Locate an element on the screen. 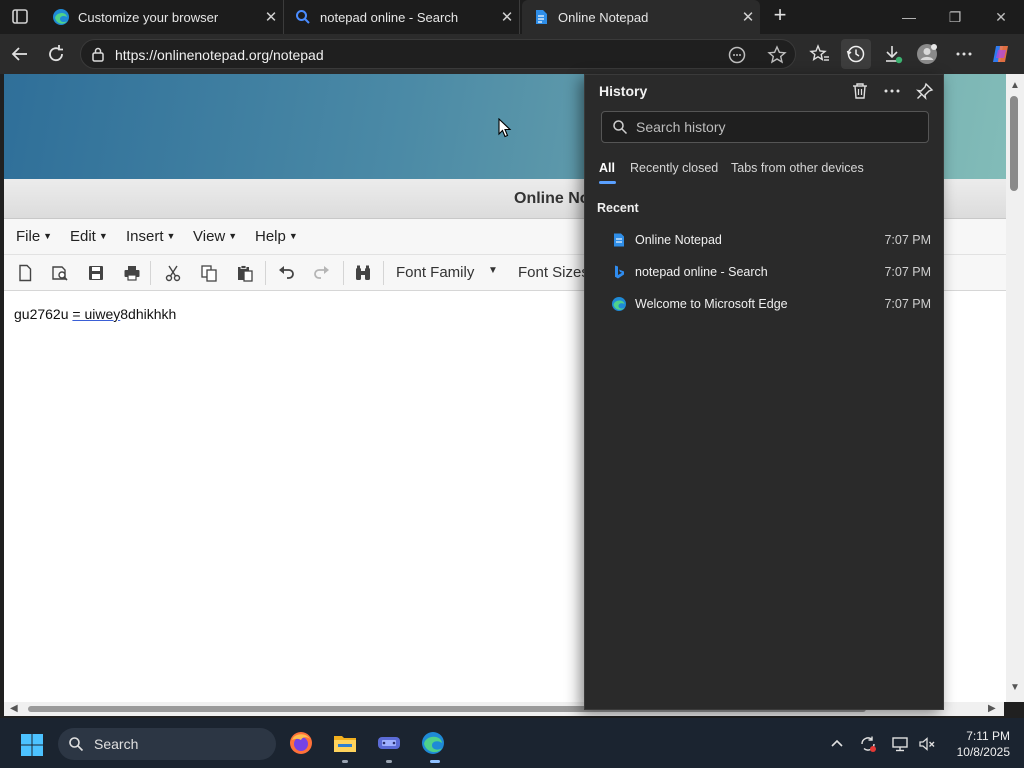  menu-label: View is located at coordinates (209, 236).